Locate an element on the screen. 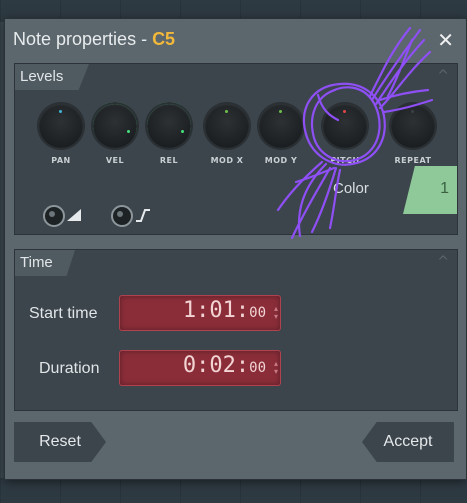 Image resolution: width=467 pixels, height=503 pixels. levels-collapse-icon: ^ is located at coordinates (443, 76).